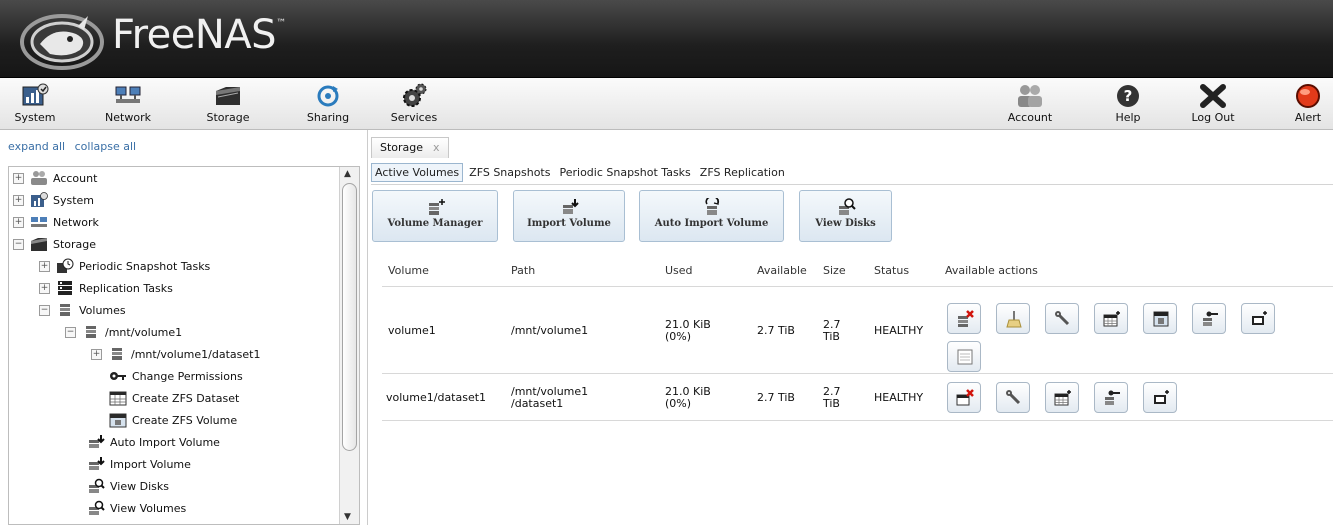  I want to click on toolbar-storage-button: Storage, so click(228, 104).